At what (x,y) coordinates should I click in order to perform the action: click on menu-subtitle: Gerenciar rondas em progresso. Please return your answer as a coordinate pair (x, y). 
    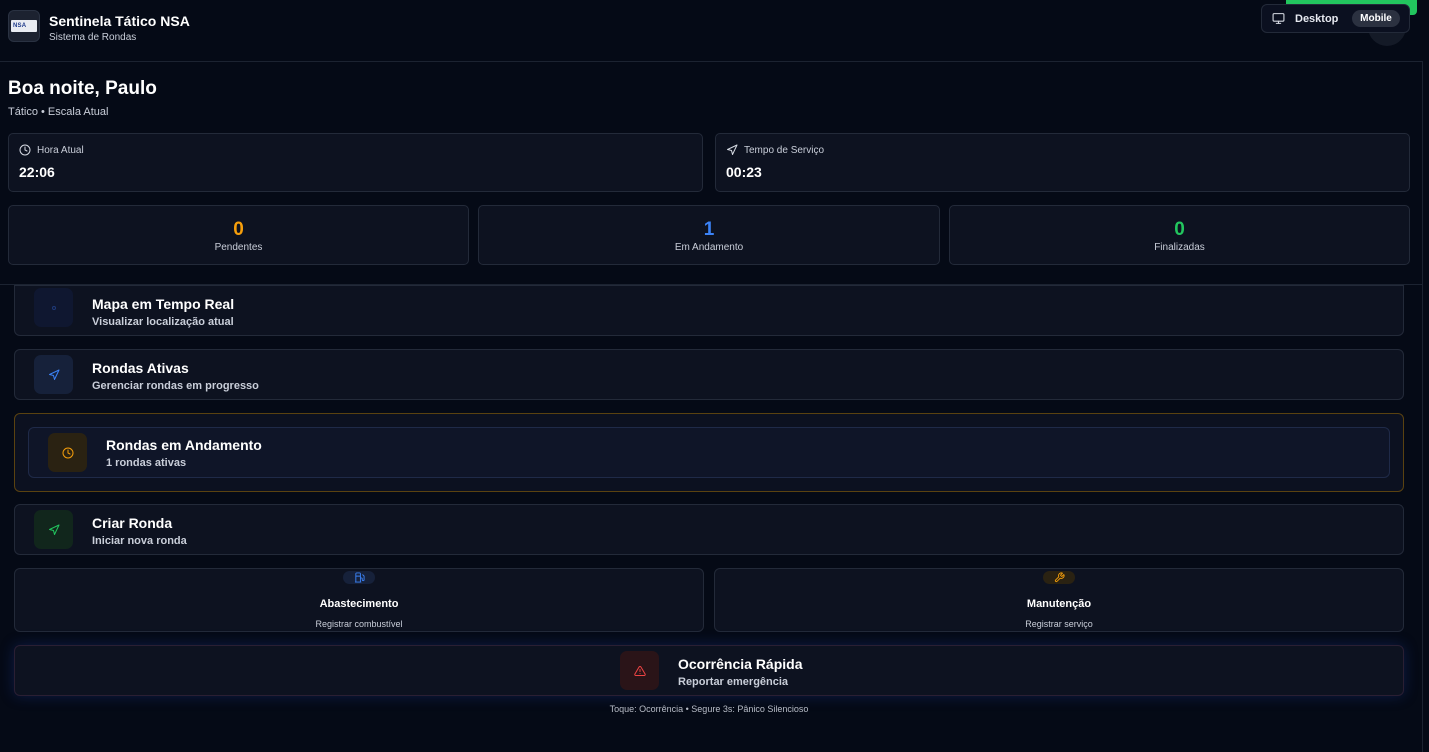
    Looking at the image, I should click on (175, 386).